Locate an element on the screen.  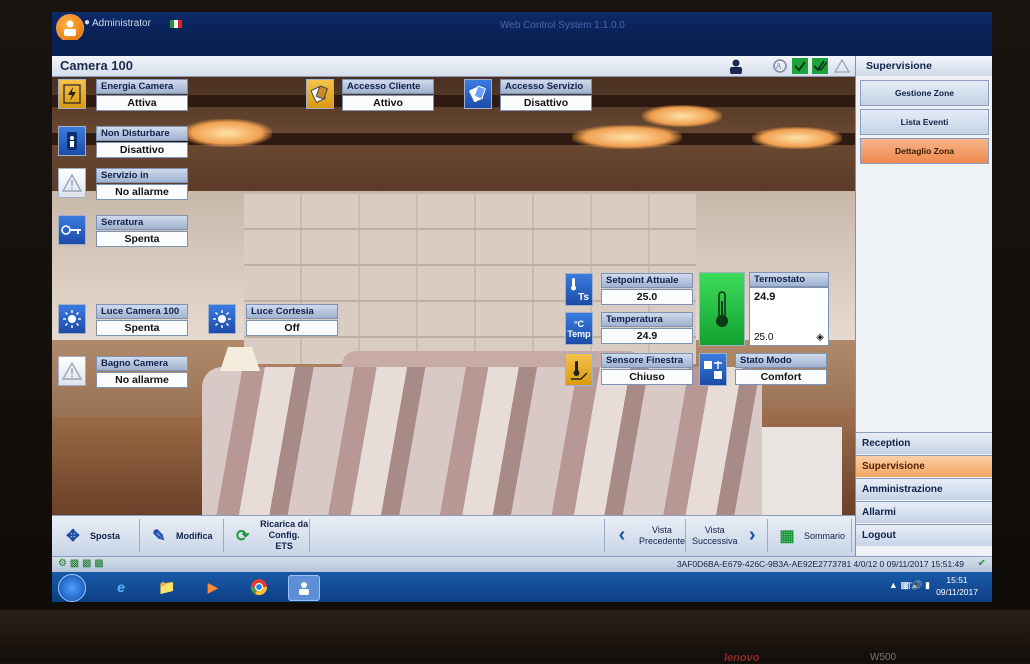
nav-supervisione: Supervisione is located at coordinates (924, 466).